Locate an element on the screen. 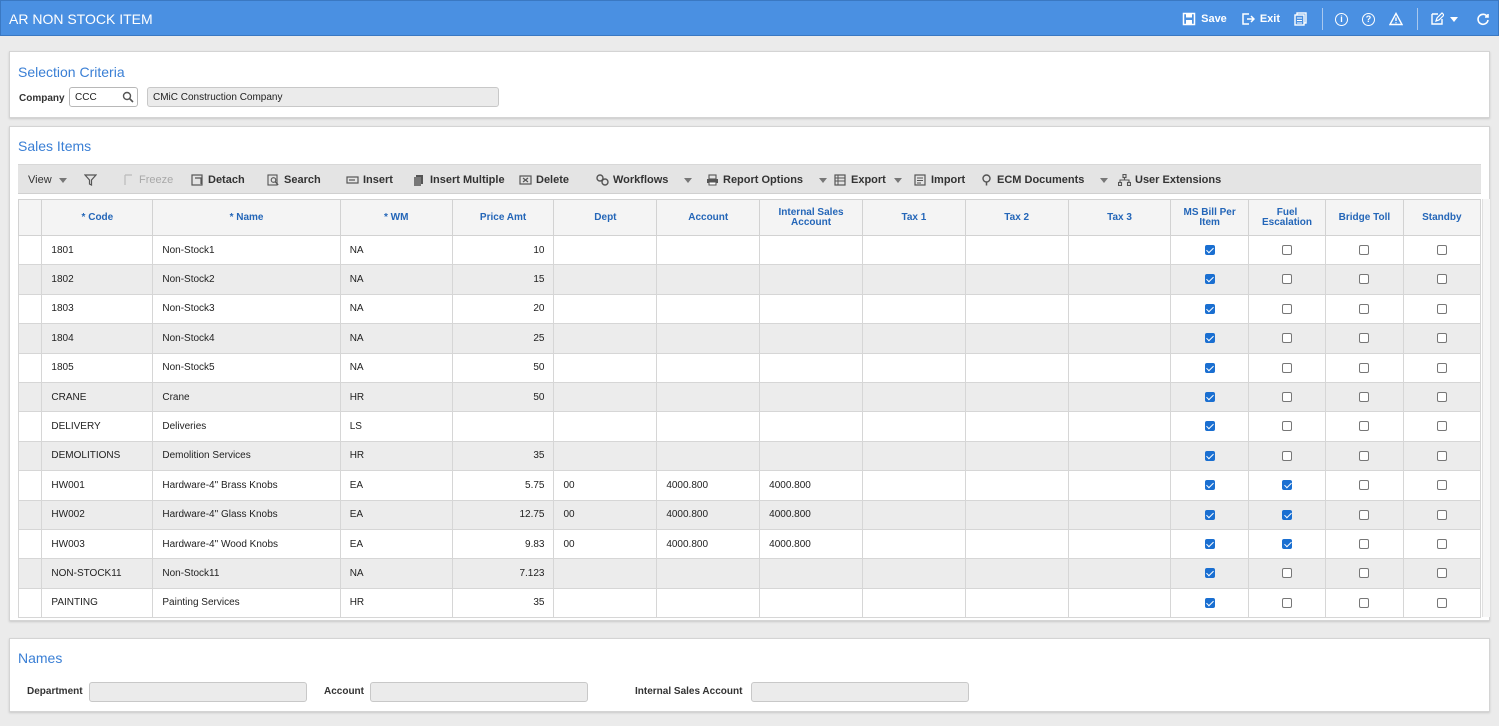  refresh-icon is located at coordinates (1483, 19).